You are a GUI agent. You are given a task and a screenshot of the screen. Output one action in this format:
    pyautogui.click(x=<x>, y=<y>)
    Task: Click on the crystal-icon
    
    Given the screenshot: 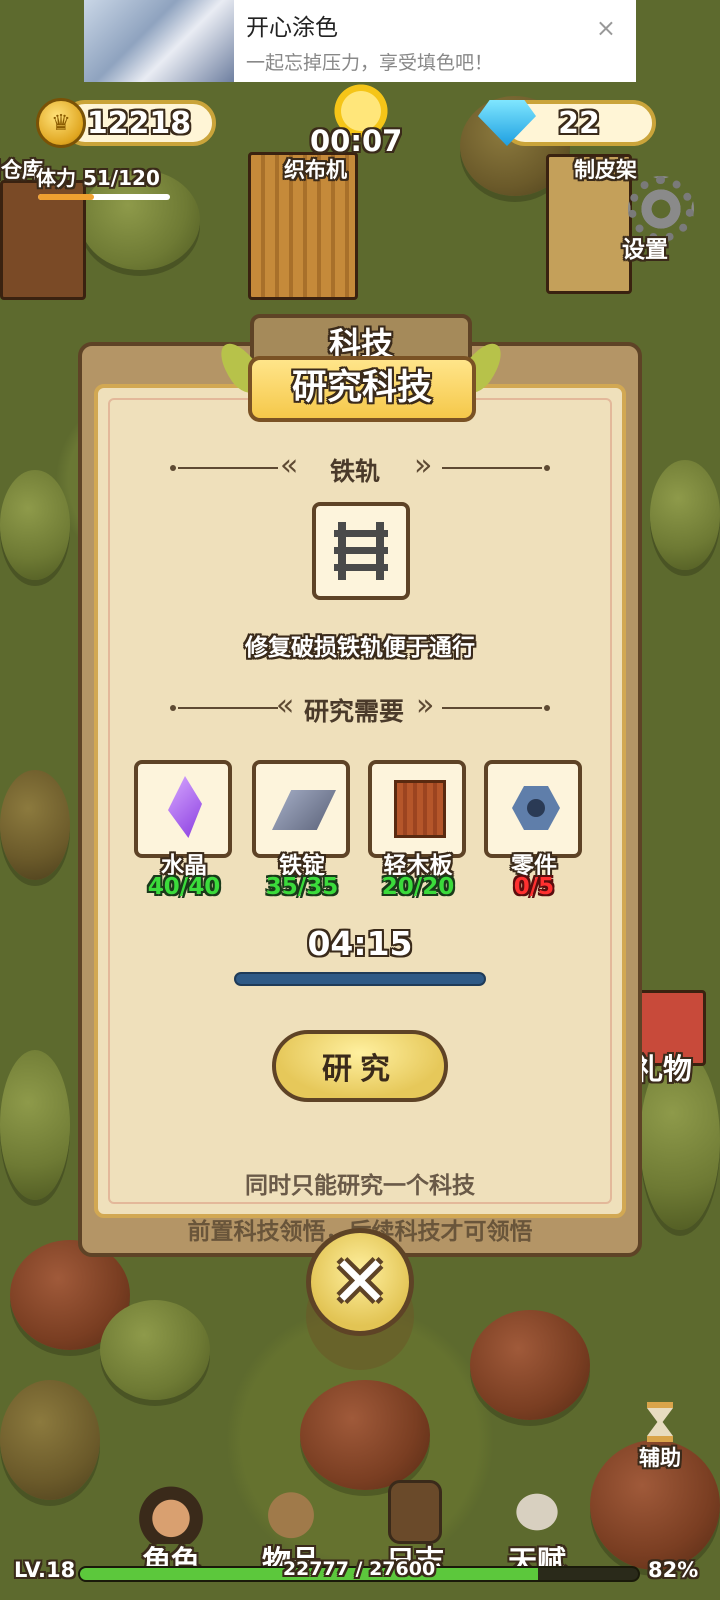 What is the action you would take?
    pyautogui.click(x=185, y=807)
    